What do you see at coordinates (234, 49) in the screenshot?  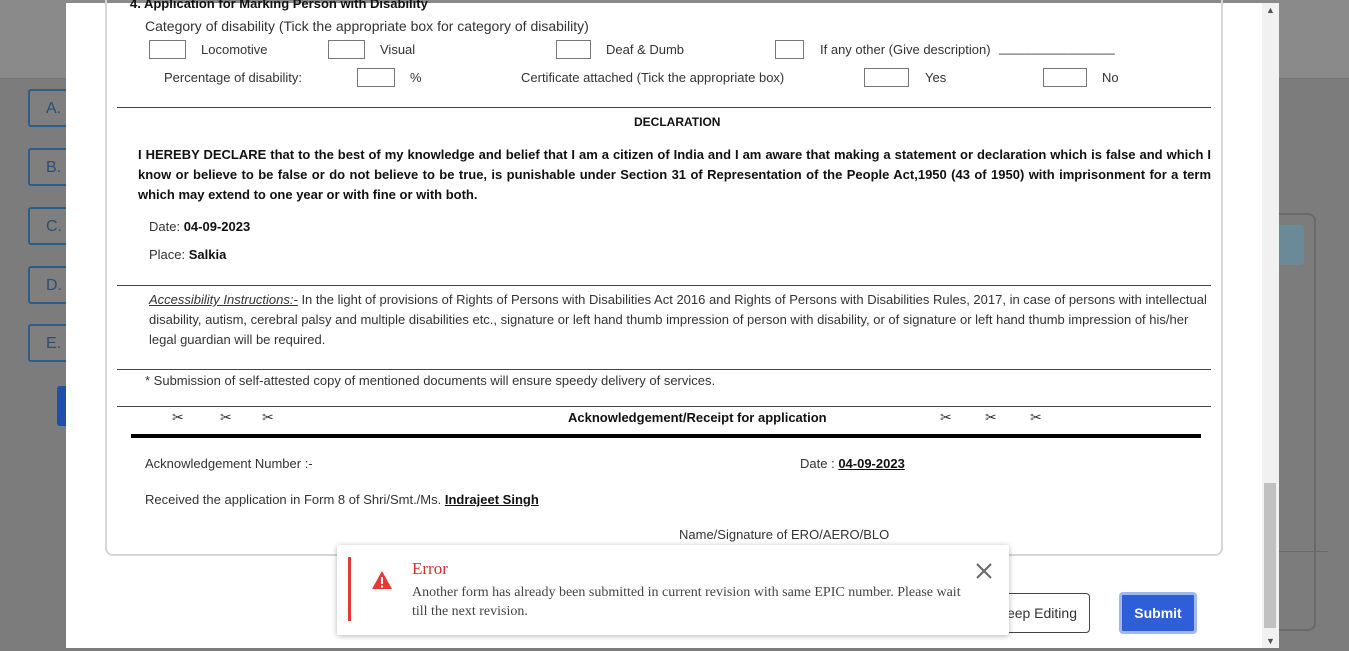 I see `locomotive-label: Locomotive` at bounding box center [234, 49].